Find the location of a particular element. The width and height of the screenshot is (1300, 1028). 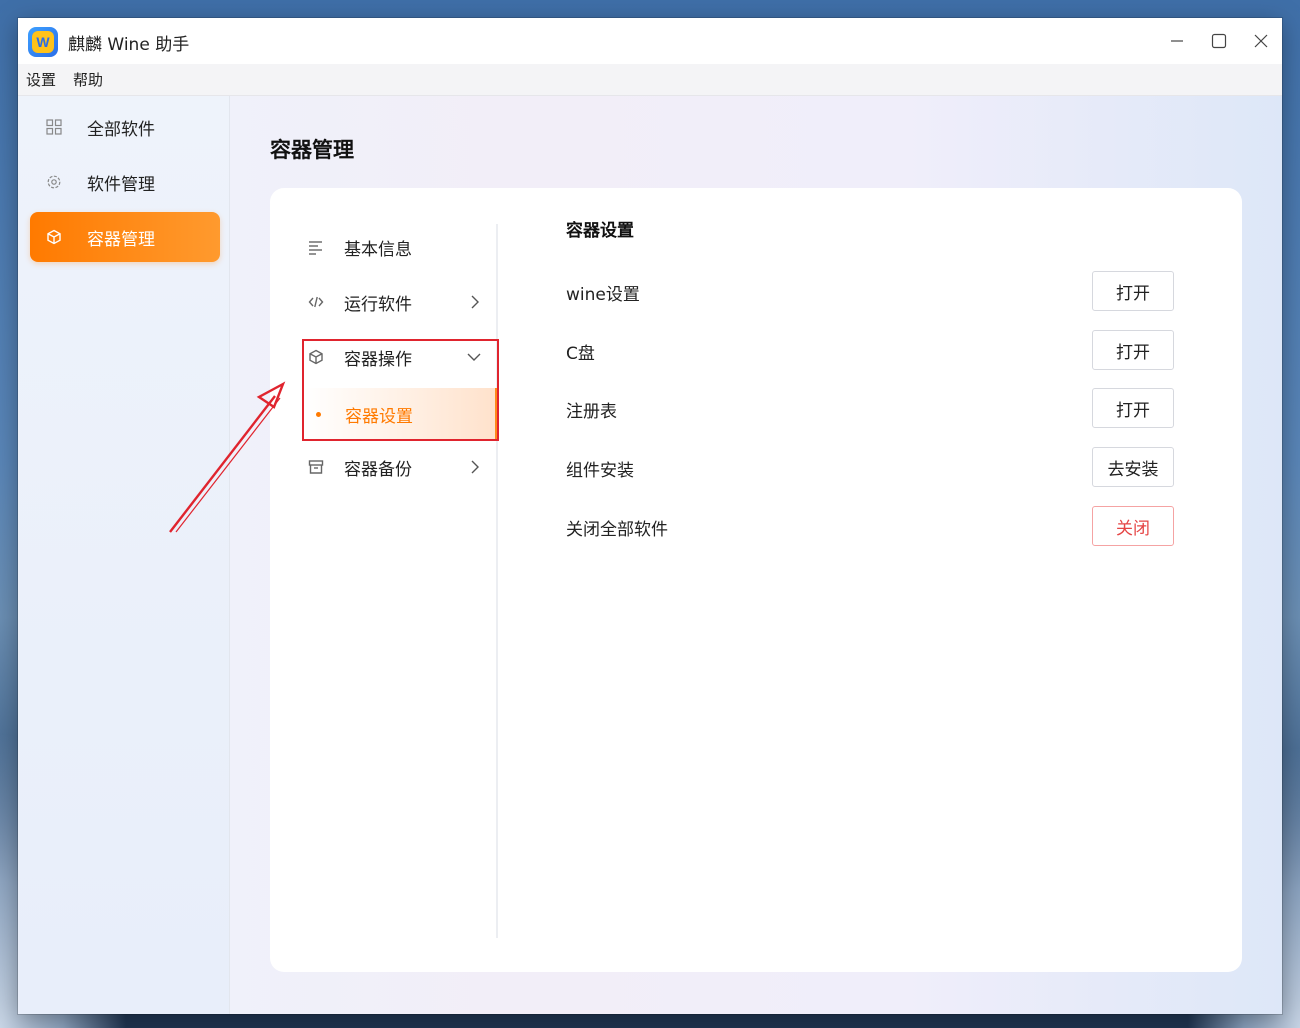

setting-row-wine: wine设置 打开 is located at coordinates (870, 291).